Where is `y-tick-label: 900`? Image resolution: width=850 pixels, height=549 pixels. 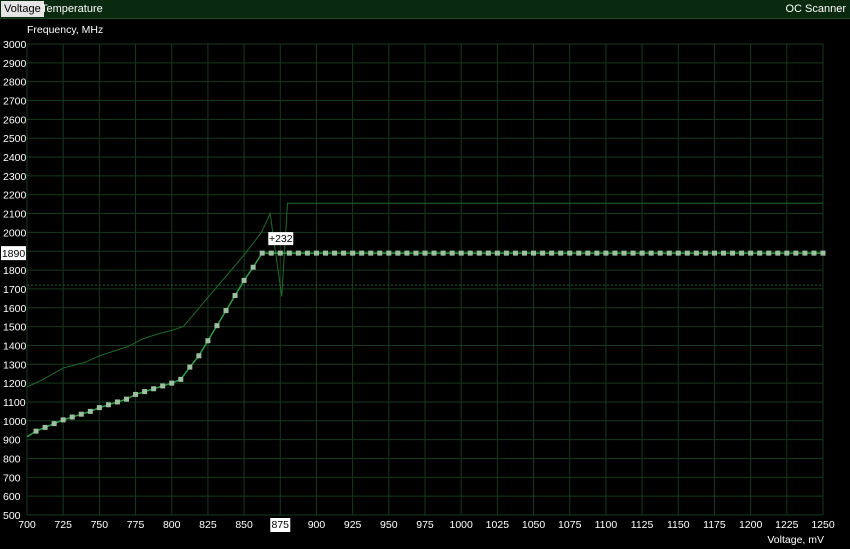
y-tick-label: 900 is located at coordinates (12, 441).